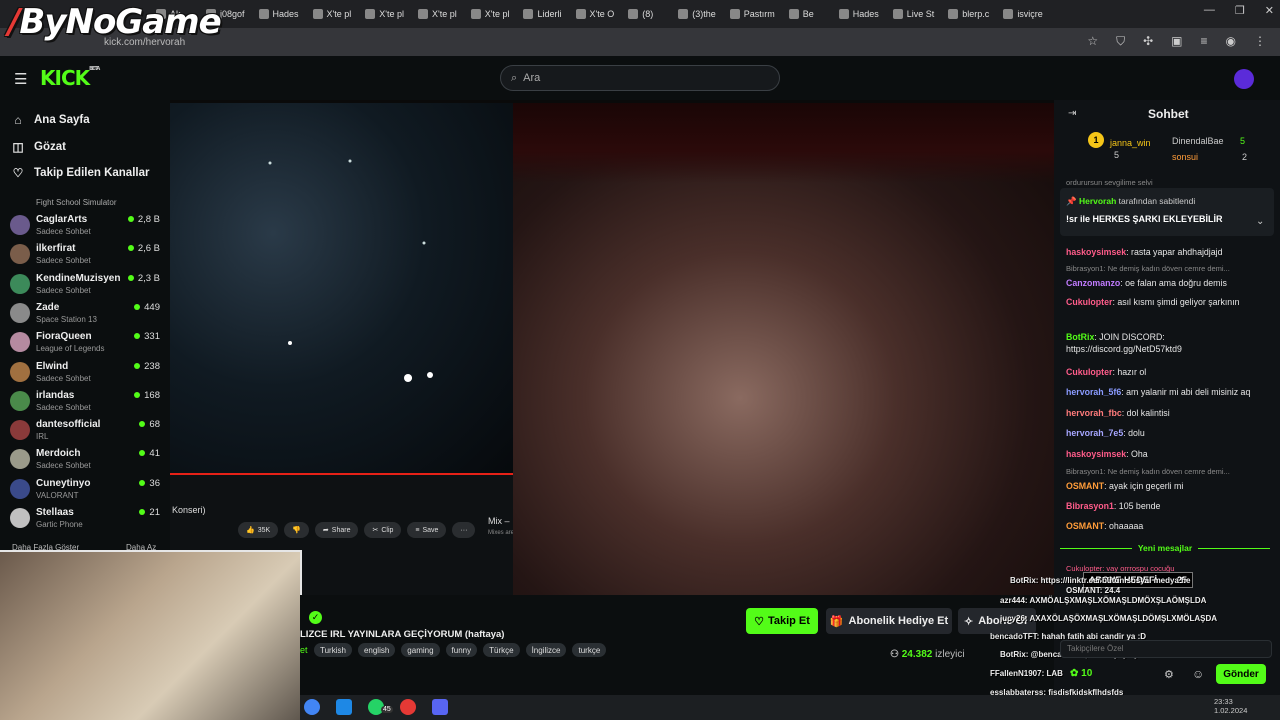 The image size is (1280, 720). What do you see at coordinates (18, 147) in the screenshot?
I see `browse-icon: ◫` at bounding box center [18, 147].